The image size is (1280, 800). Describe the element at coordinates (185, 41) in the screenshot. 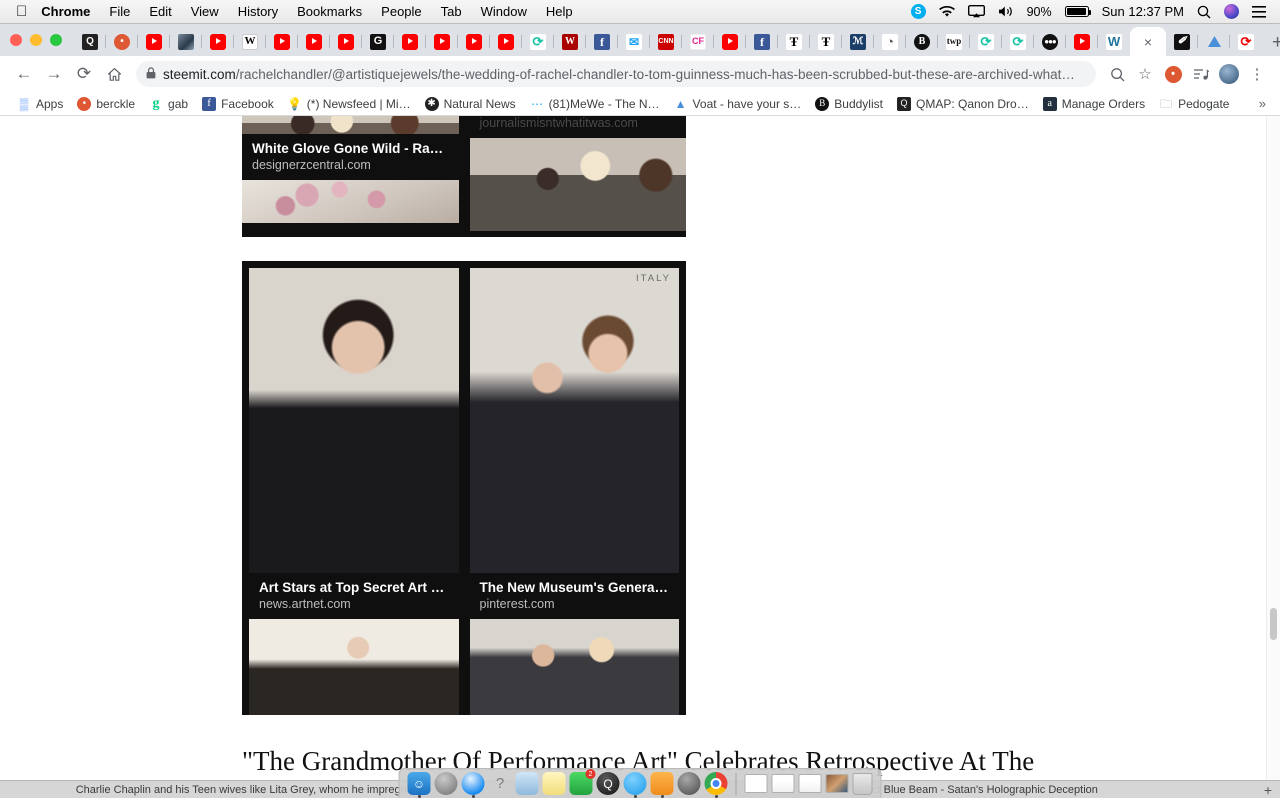

I see `tab-image` at that location.